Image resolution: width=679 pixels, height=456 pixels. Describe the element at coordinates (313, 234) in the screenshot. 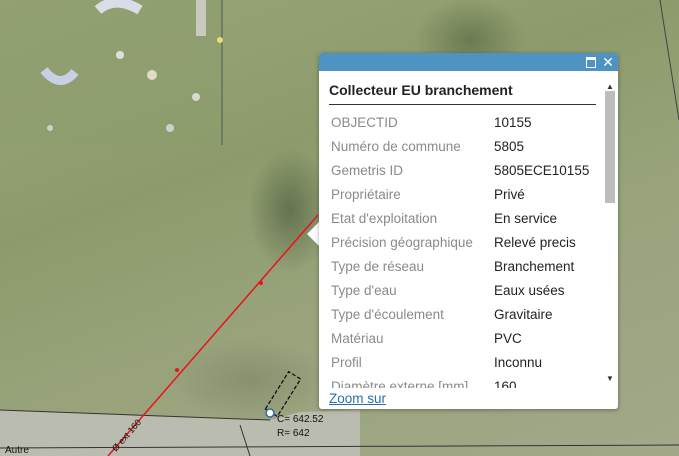

I see `popup-pointer` at that location.